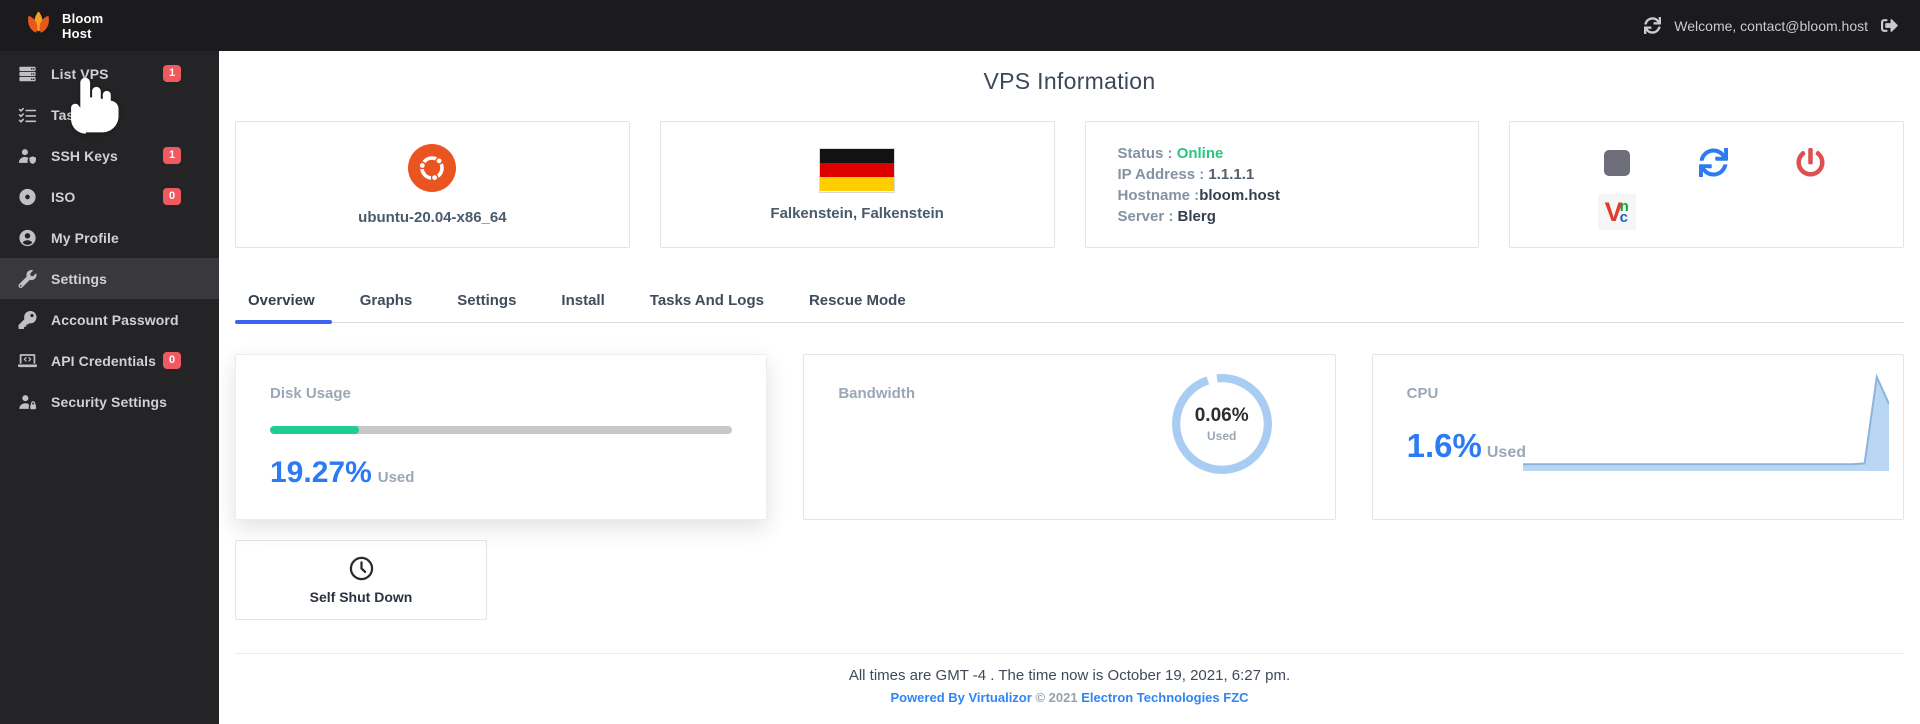  I want to click on tab-settings: Settings, so click(486, 307).